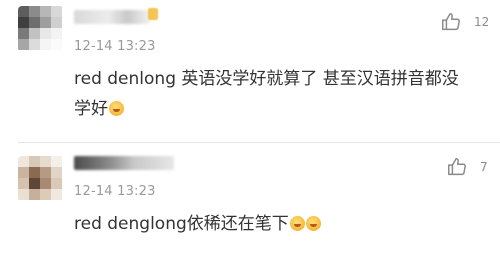 The width and height of the screenshot is (500, 256). What do you see at coordinates (181, 224) in the screenshot?
I see `comment-text-content: red denglong依稀还在笔下` at bounding box center [181, 224].